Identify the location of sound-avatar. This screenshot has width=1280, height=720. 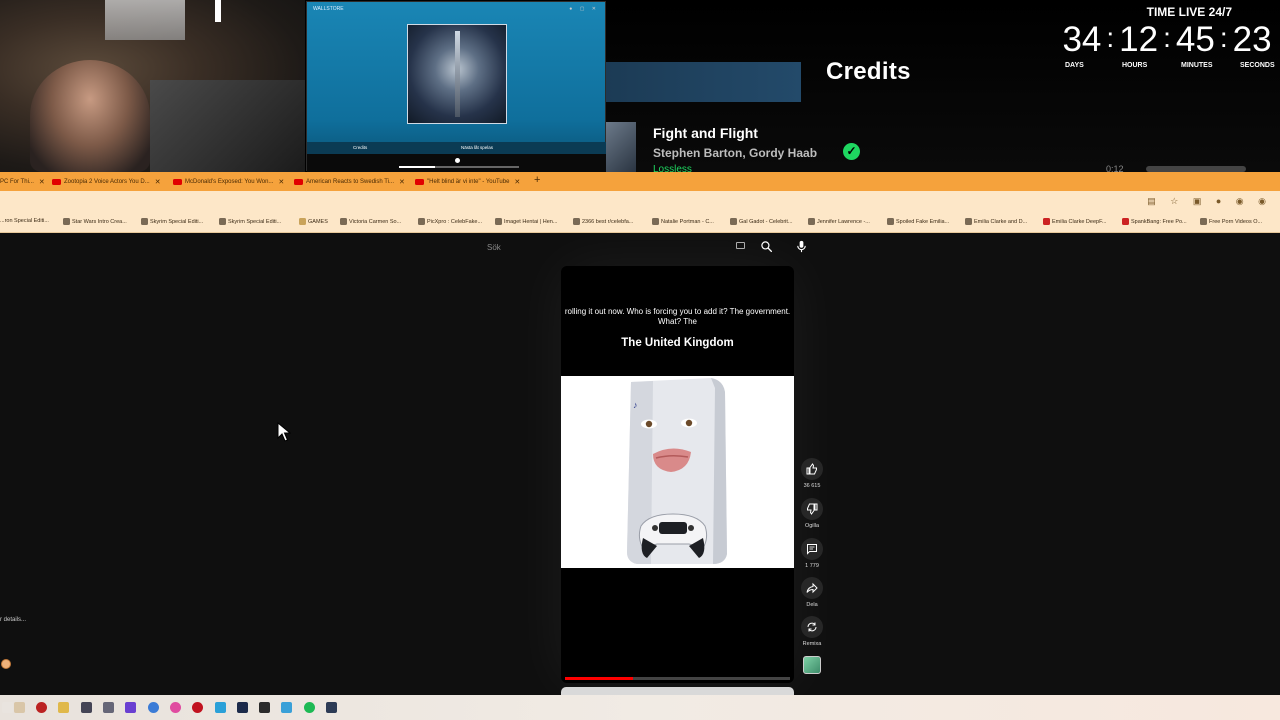
(812, 665).